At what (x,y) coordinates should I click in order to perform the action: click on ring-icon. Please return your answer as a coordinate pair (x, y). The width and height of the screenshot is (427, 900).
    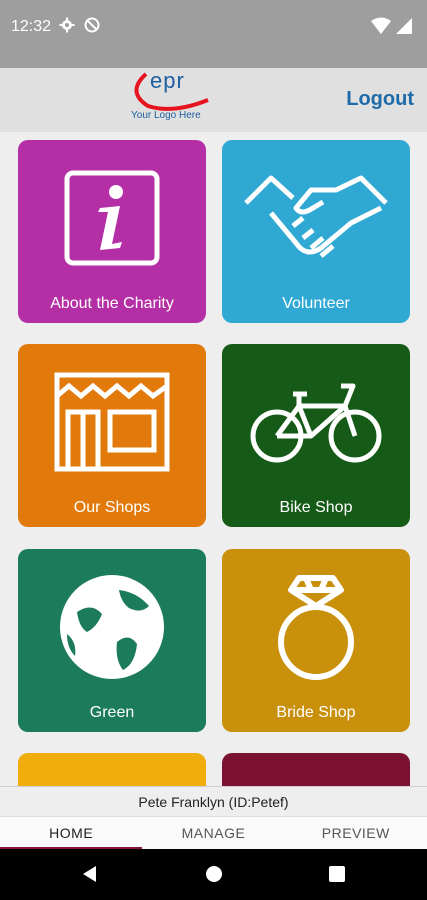
    Looking at the image, I should click on (316, 627).